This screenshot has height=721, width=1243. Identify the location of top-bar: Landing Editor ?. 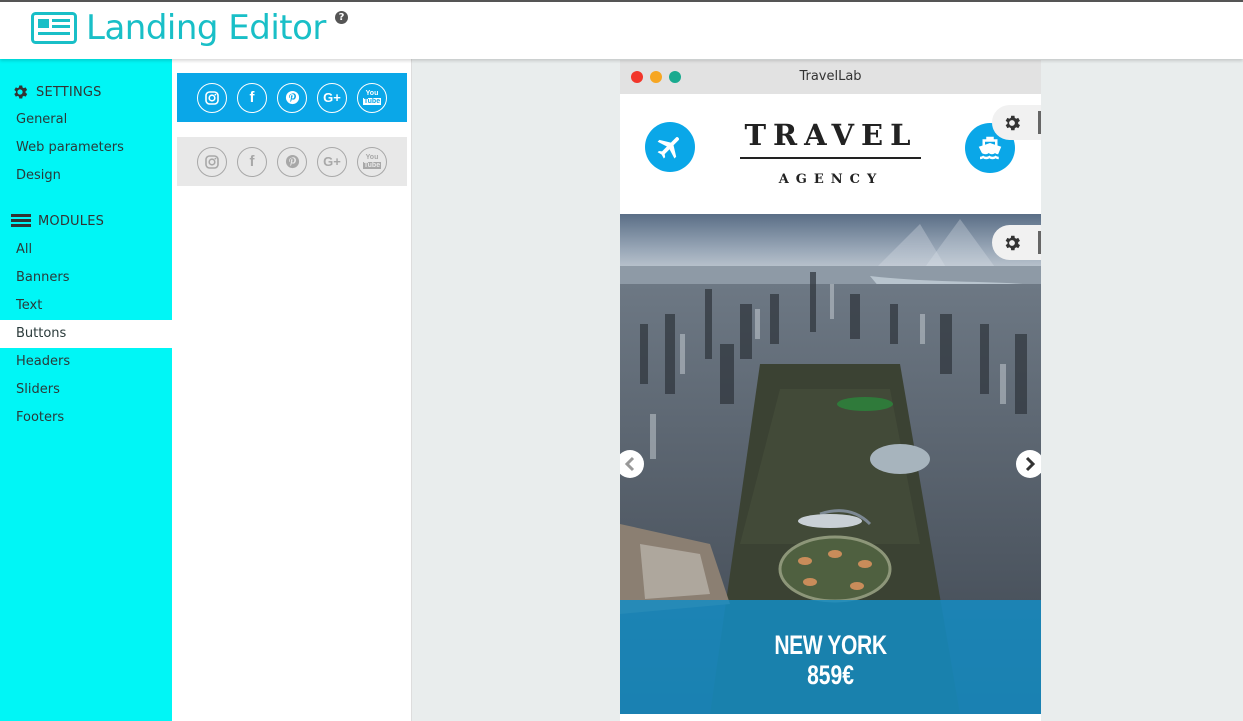
(621, 29).